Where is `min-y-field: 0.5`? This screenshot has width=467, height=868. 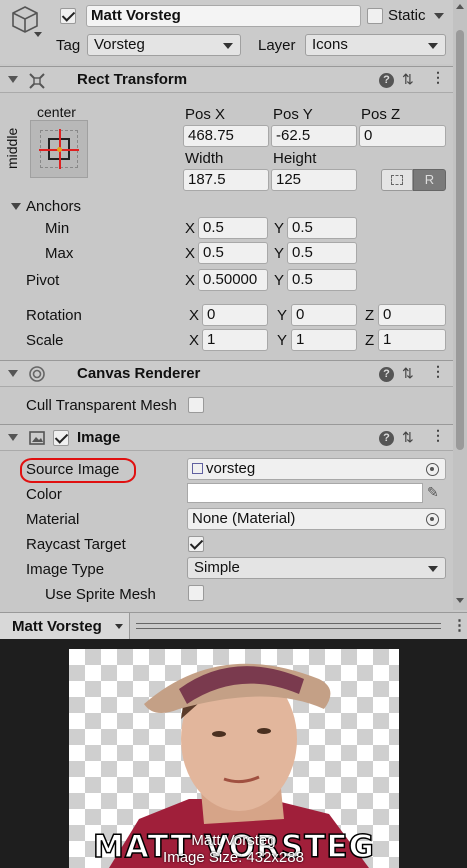
min-y-field: 0.5 is located at coordinates (322, 228).